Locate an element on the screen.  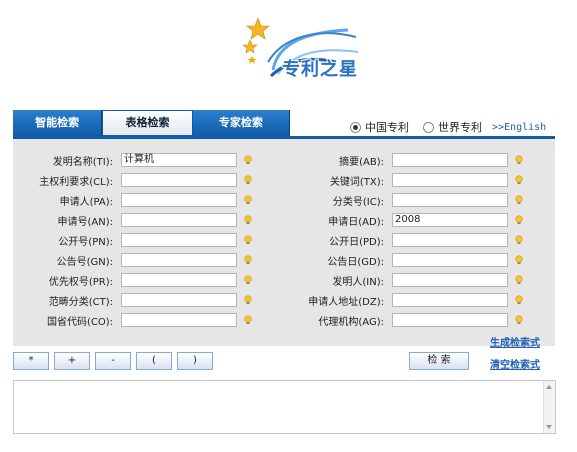
field-row: 优先权号(PR): is located at coordinates (133, 280).